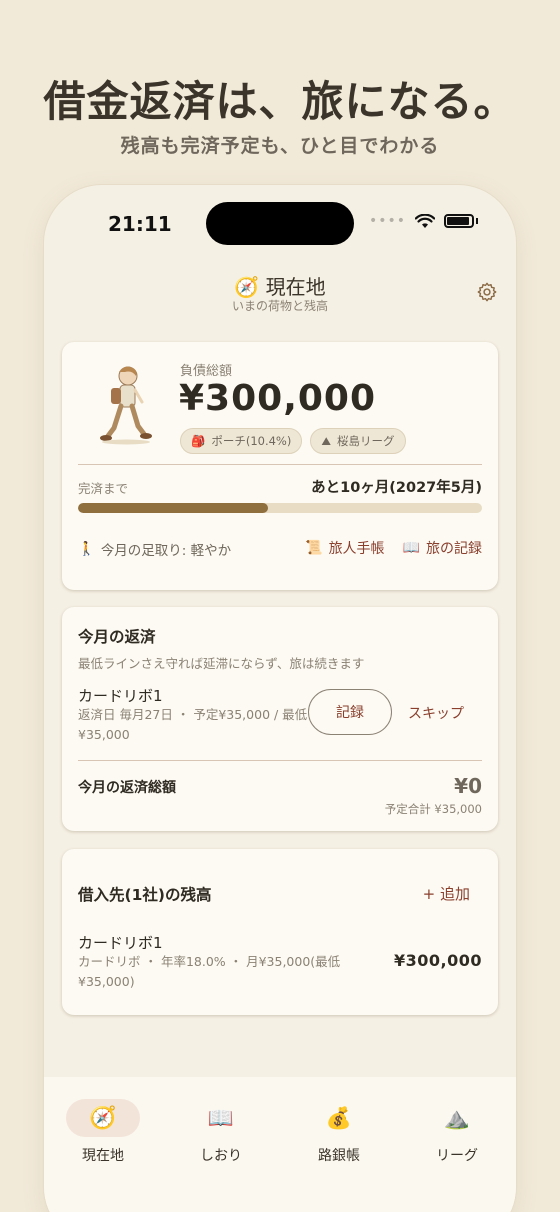  Describe the element at coordinates (278, 398) in the screenshot. I see `debt-amount: ¥300,000` at that location.